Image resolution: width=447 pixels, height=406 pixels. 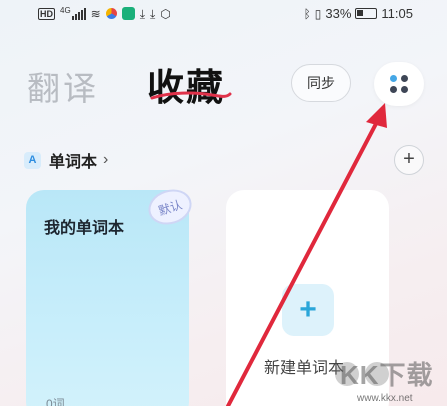 What do you see at coordinates (318, 13) in the screenshot?
I see `vibrate-icon: ▯` at bounding box center [318, 13].